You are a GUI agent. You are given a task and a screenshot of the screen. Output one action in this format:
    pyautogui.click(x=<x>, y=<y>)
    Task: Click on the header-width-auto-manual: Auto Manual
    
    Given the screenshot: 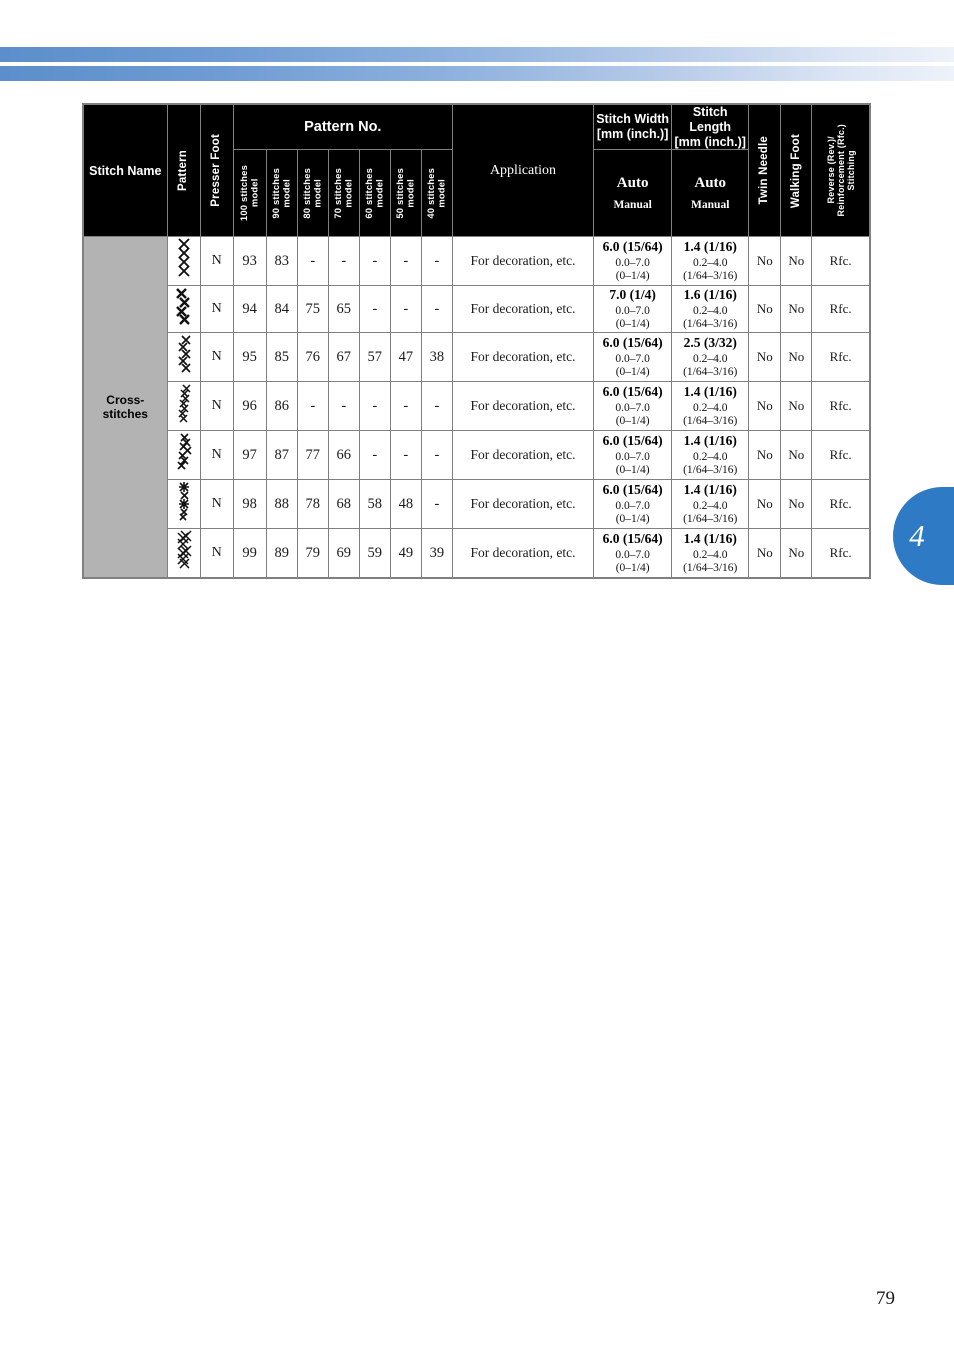 What is the action you would take?
    pyautogui.click(x=633, y=193)
    